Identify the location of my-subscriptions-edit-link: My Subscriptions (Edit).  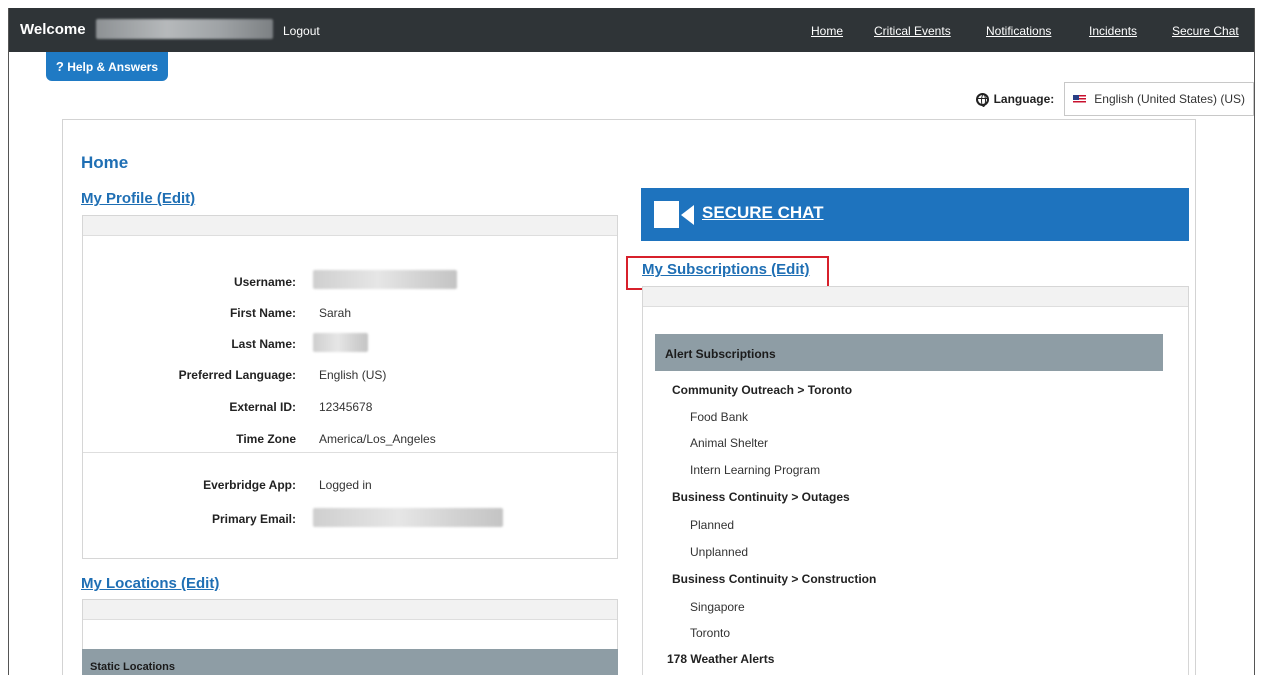
(726, 269).